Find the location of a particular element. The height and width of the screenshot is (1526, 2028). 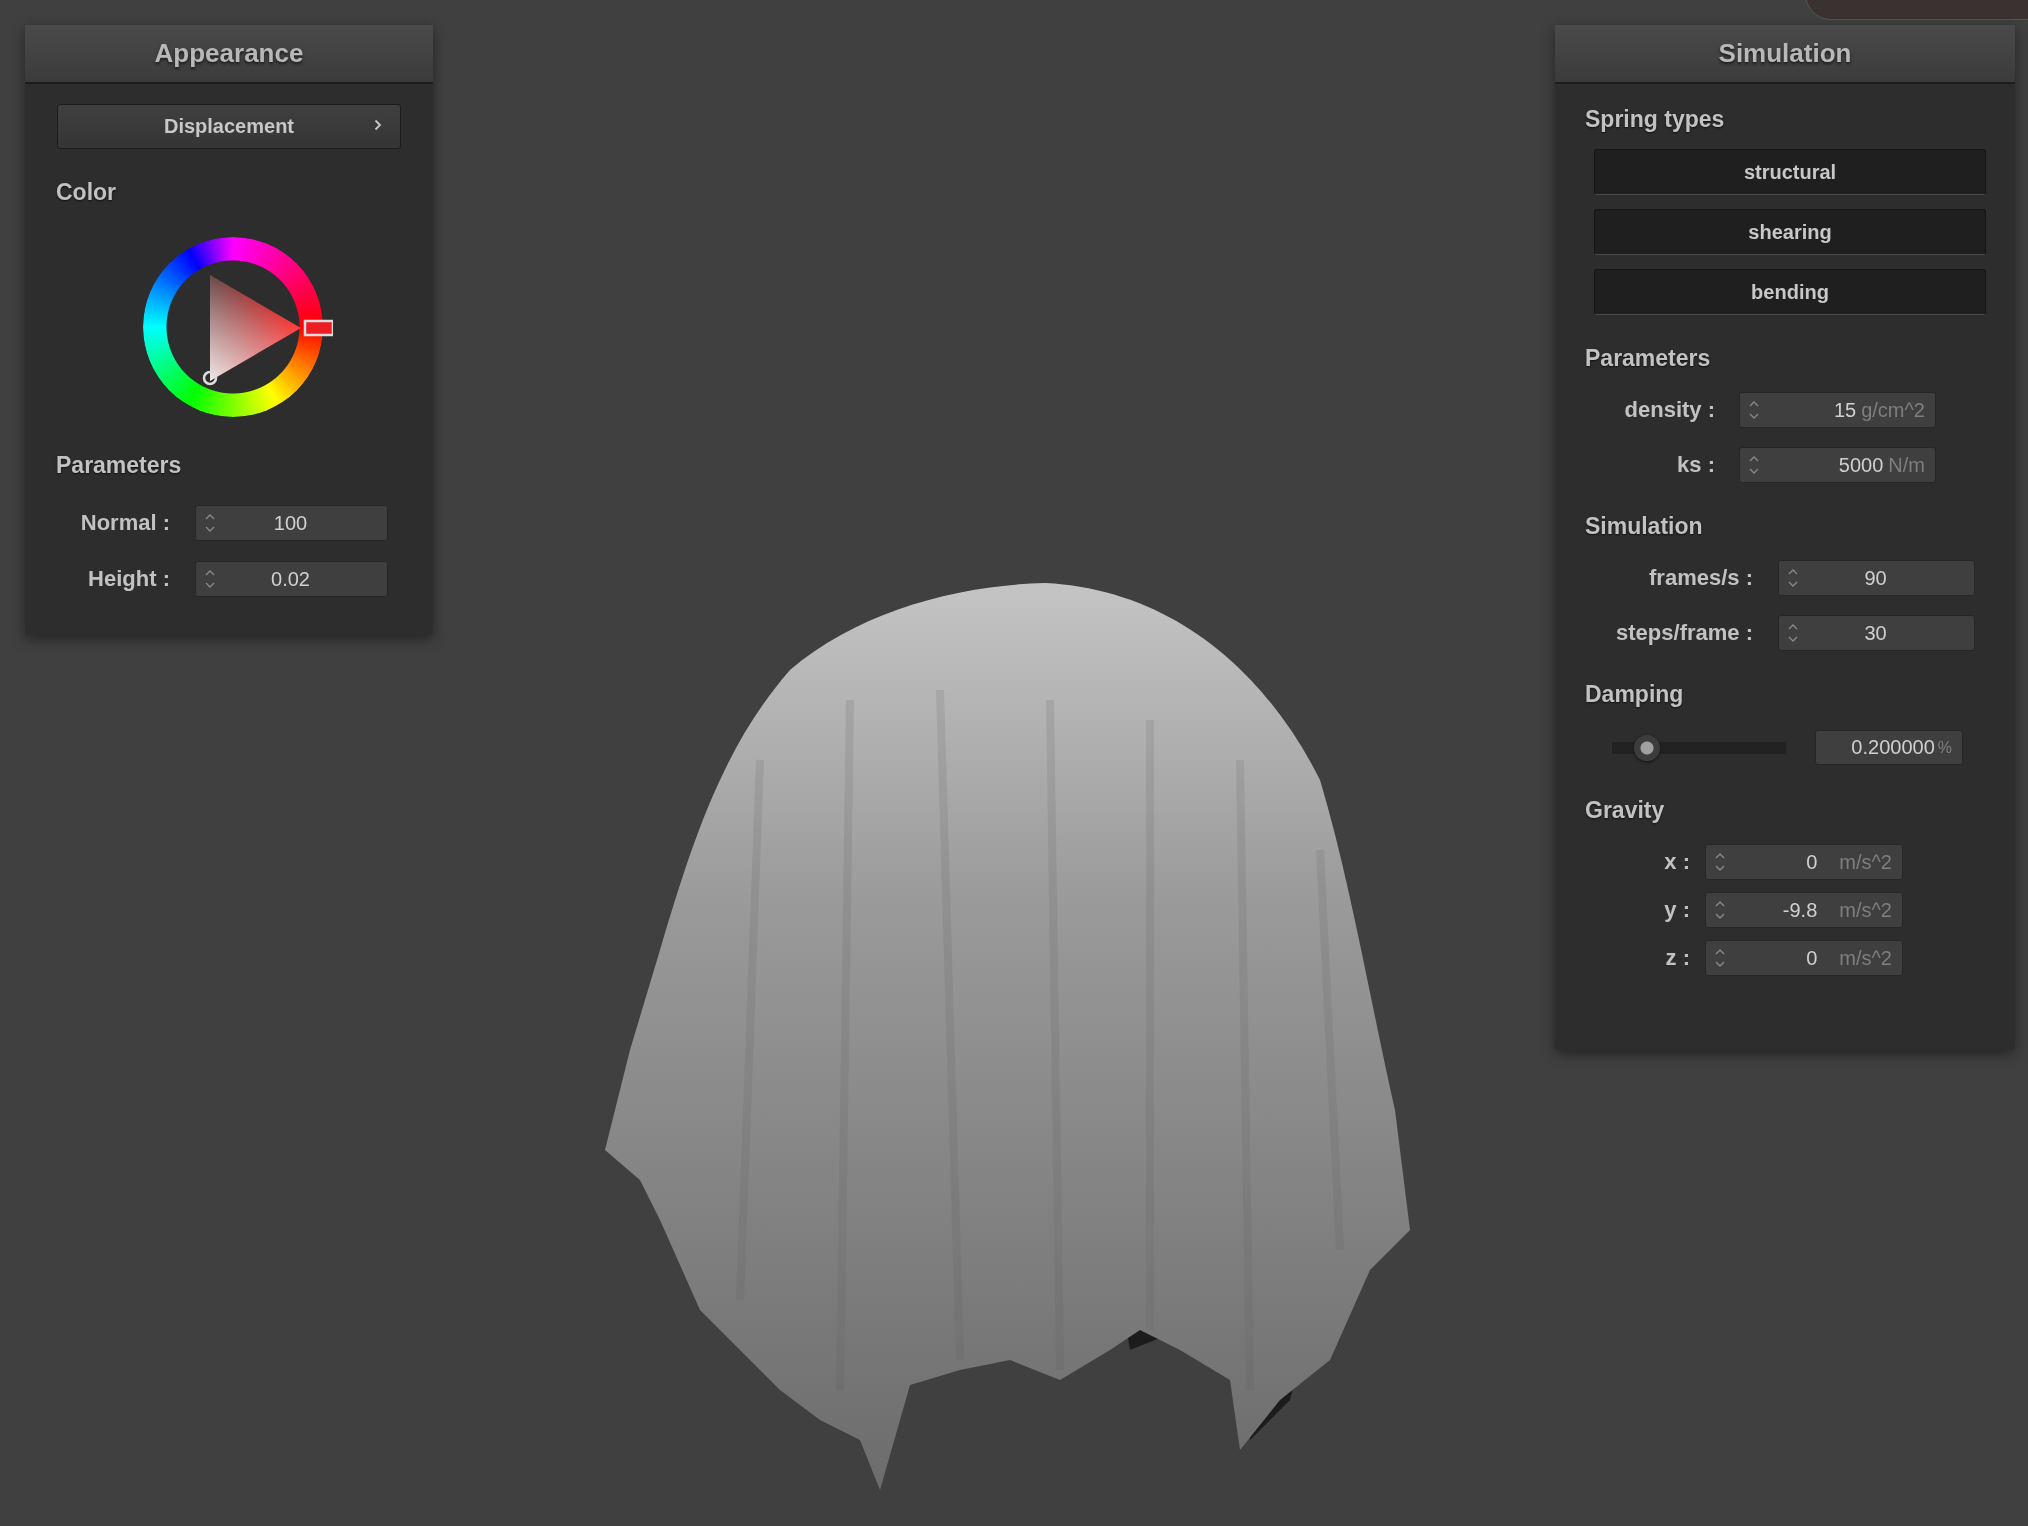

field-label: ks : is located at coordinates (1695, 465).